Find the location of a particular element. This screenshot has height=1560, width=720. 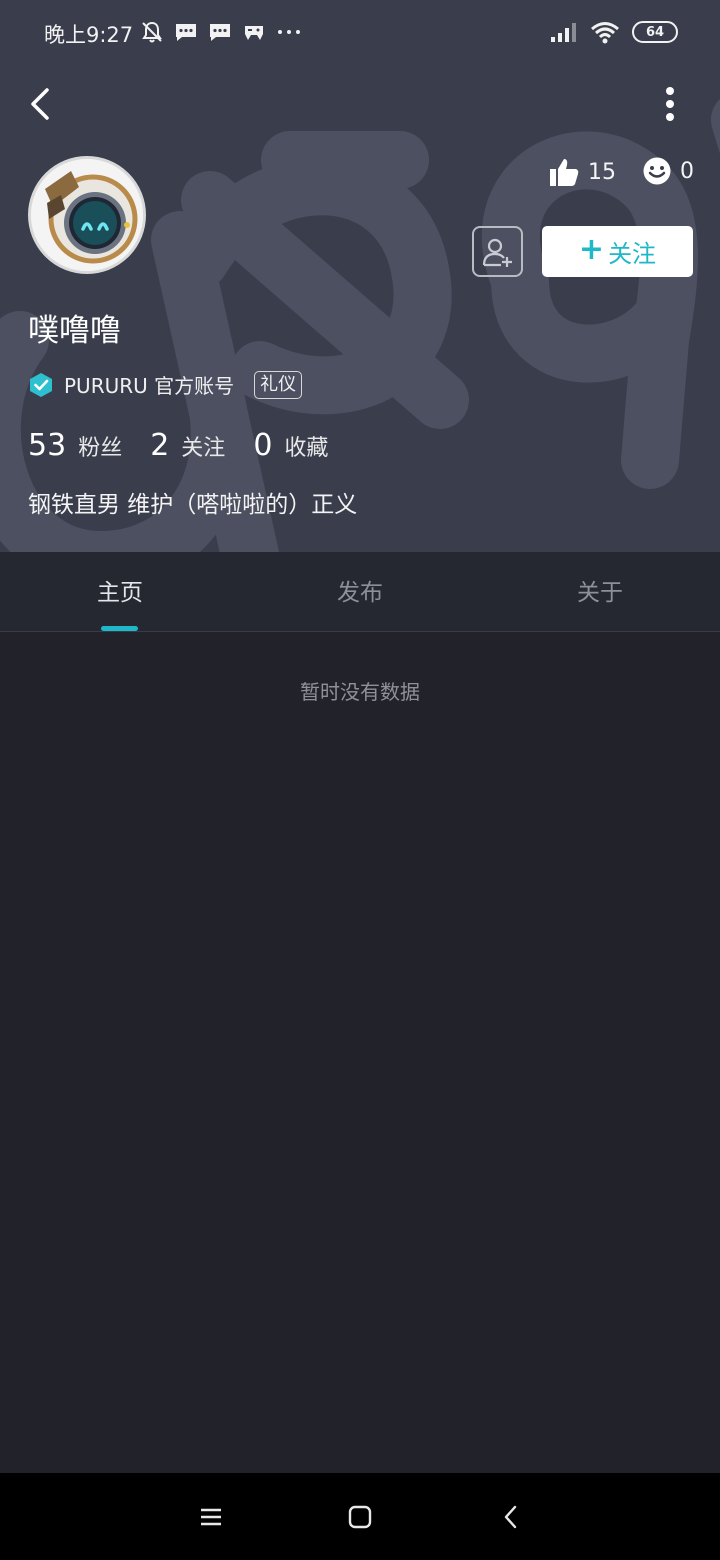

recent-apps-button is located at coordinates (211, 1517).